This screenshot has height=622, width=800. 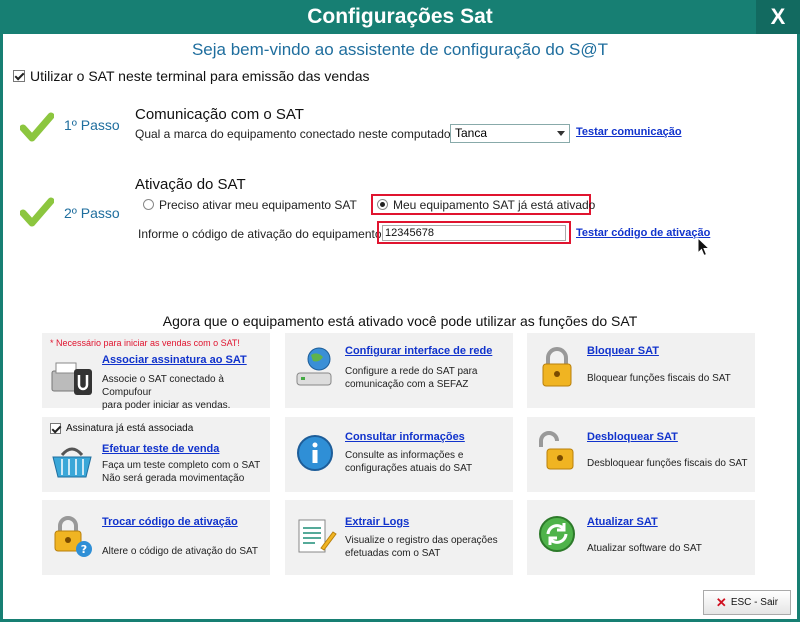 I want to click on step1-label: 1º Passo, so click(x=92, y=125).